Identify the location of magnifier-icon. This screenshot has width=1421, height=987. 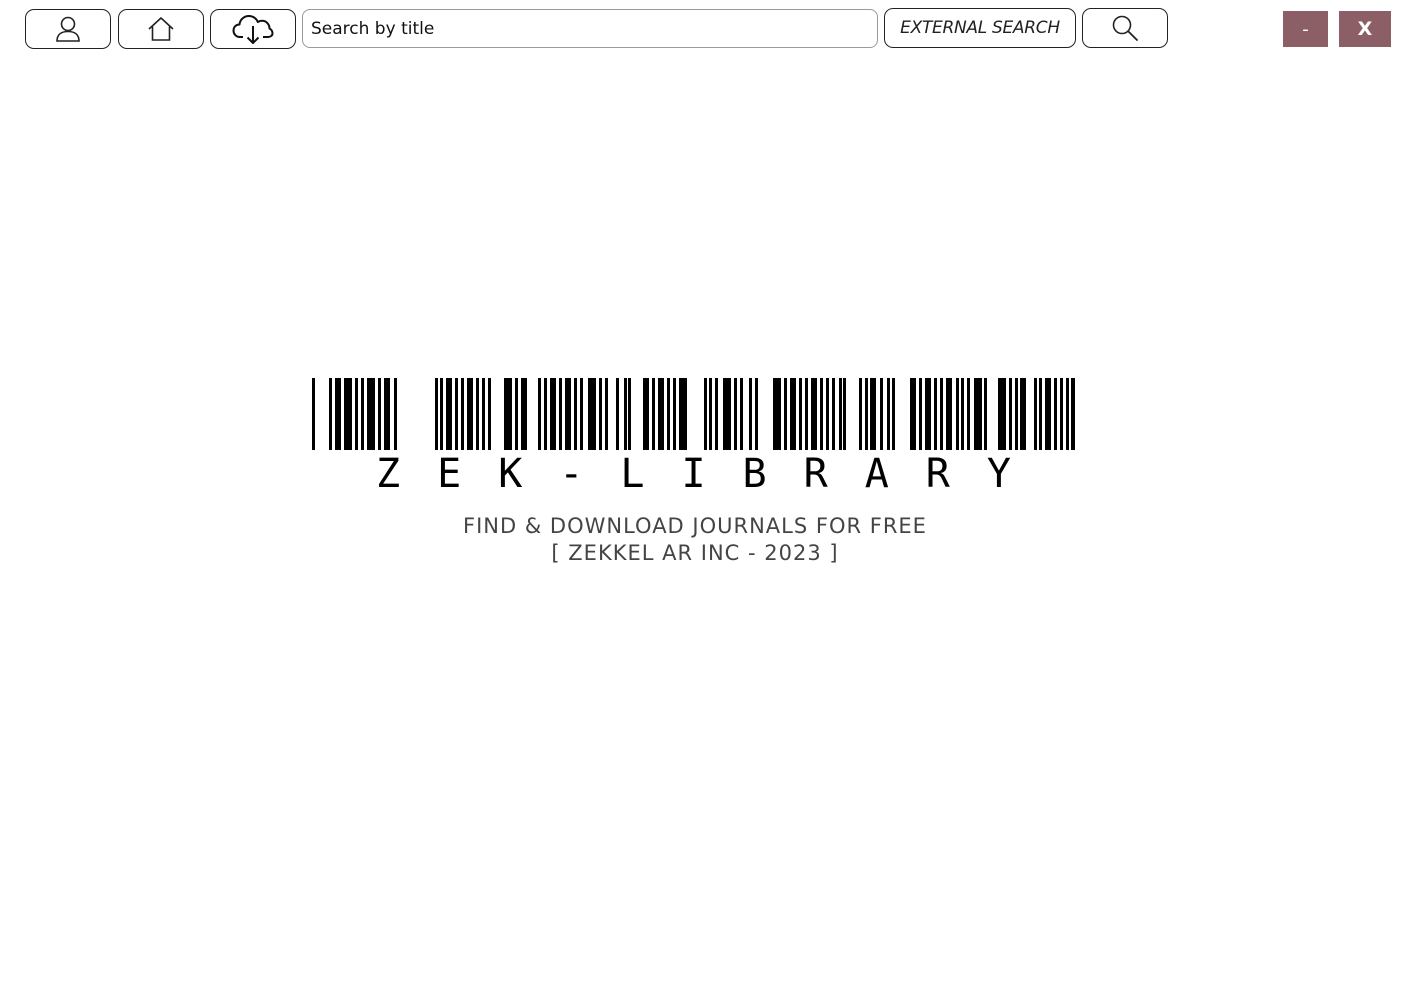
(1125, 28).